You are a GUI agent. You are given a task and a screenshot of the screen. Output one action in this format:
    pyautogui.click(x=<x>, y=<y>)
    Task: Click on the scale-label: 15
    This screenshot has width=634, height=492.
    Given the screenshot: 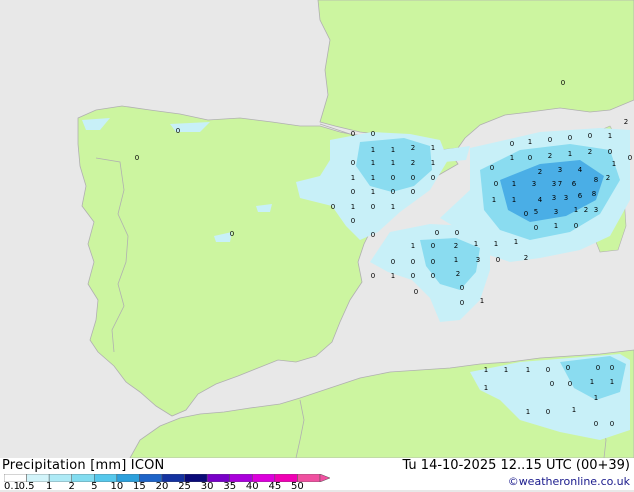 What is the action you would take?
    pyautogui.click(x=139, y=486)
    